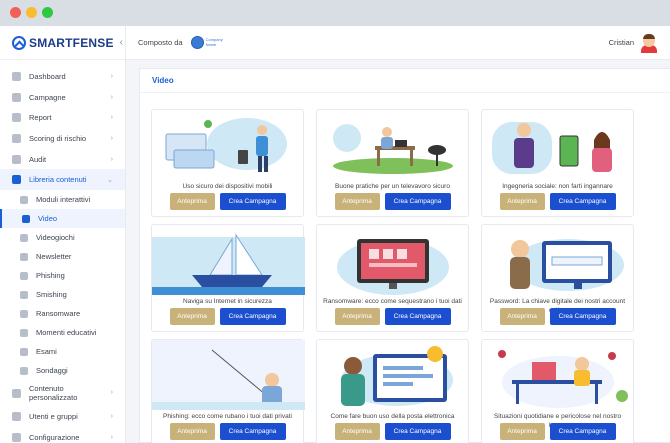  What do you see at coordinates (121, 42) in the screenshot?
I see `collapse-sidebar-icon: ‹` at bounding box center [121, 42].